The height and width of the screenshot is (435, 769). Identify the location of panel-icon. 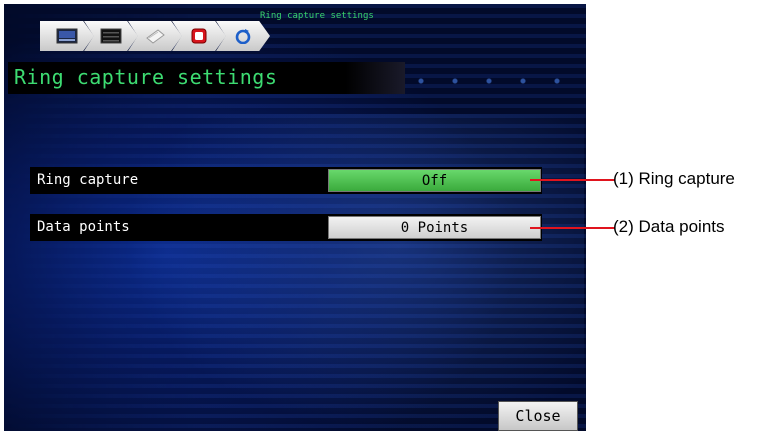
(111, 36).